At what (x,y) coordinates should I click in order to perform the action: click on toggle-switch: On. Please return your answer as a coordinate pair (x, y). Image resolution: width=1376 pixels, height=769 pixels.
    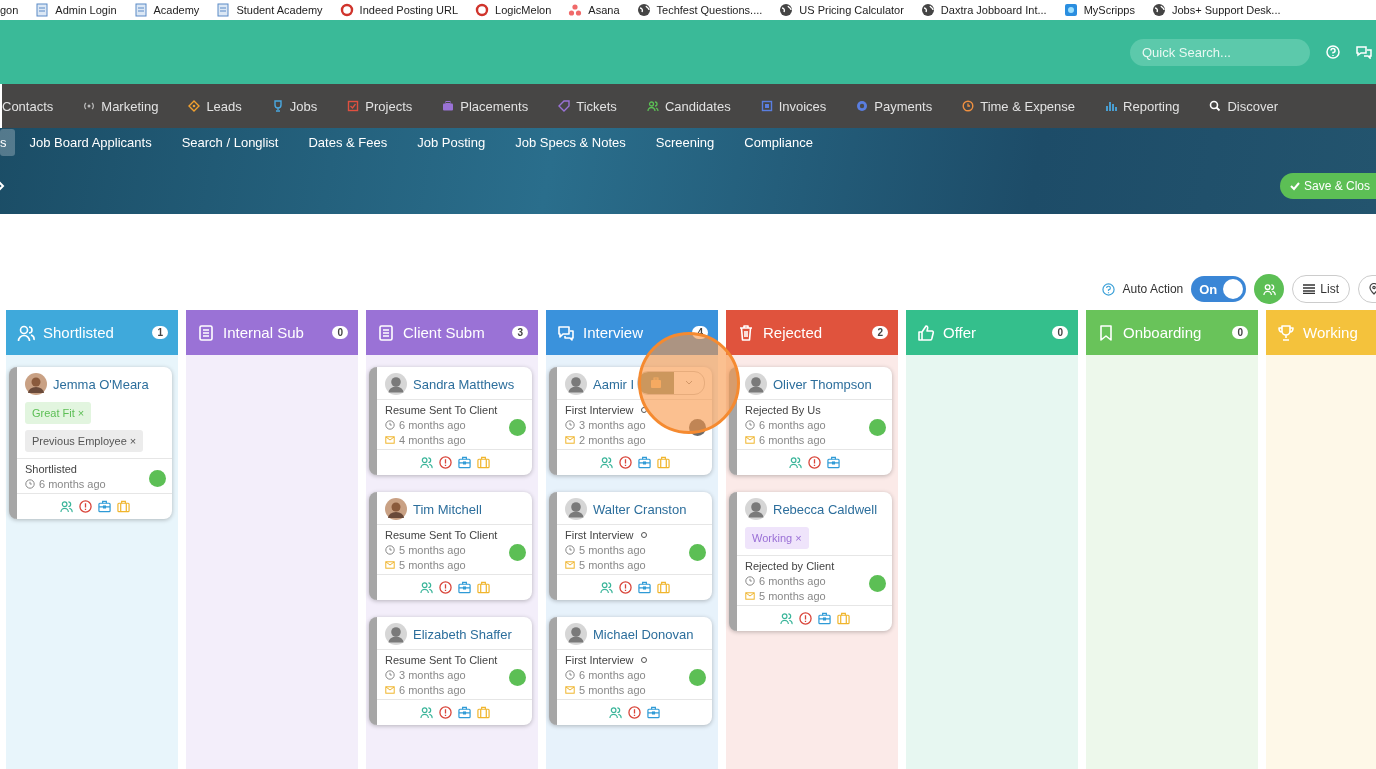
    Looking at the image, I should click on (1219, 289).